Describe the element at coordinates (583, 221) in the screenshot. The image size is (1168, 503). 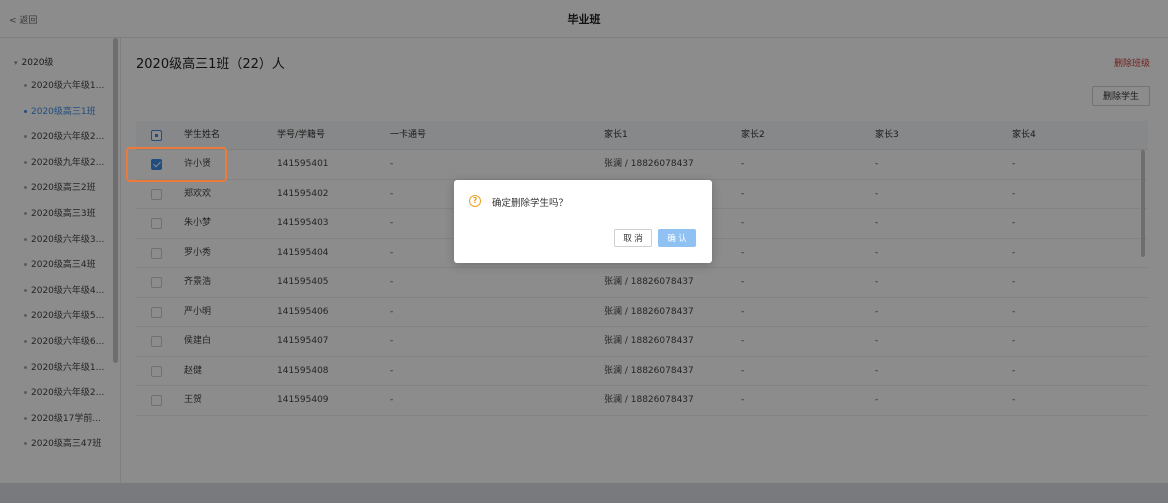
I see `confirm-dialog: ? 确定删除学生吗？ 取 消 确 认` at that location.